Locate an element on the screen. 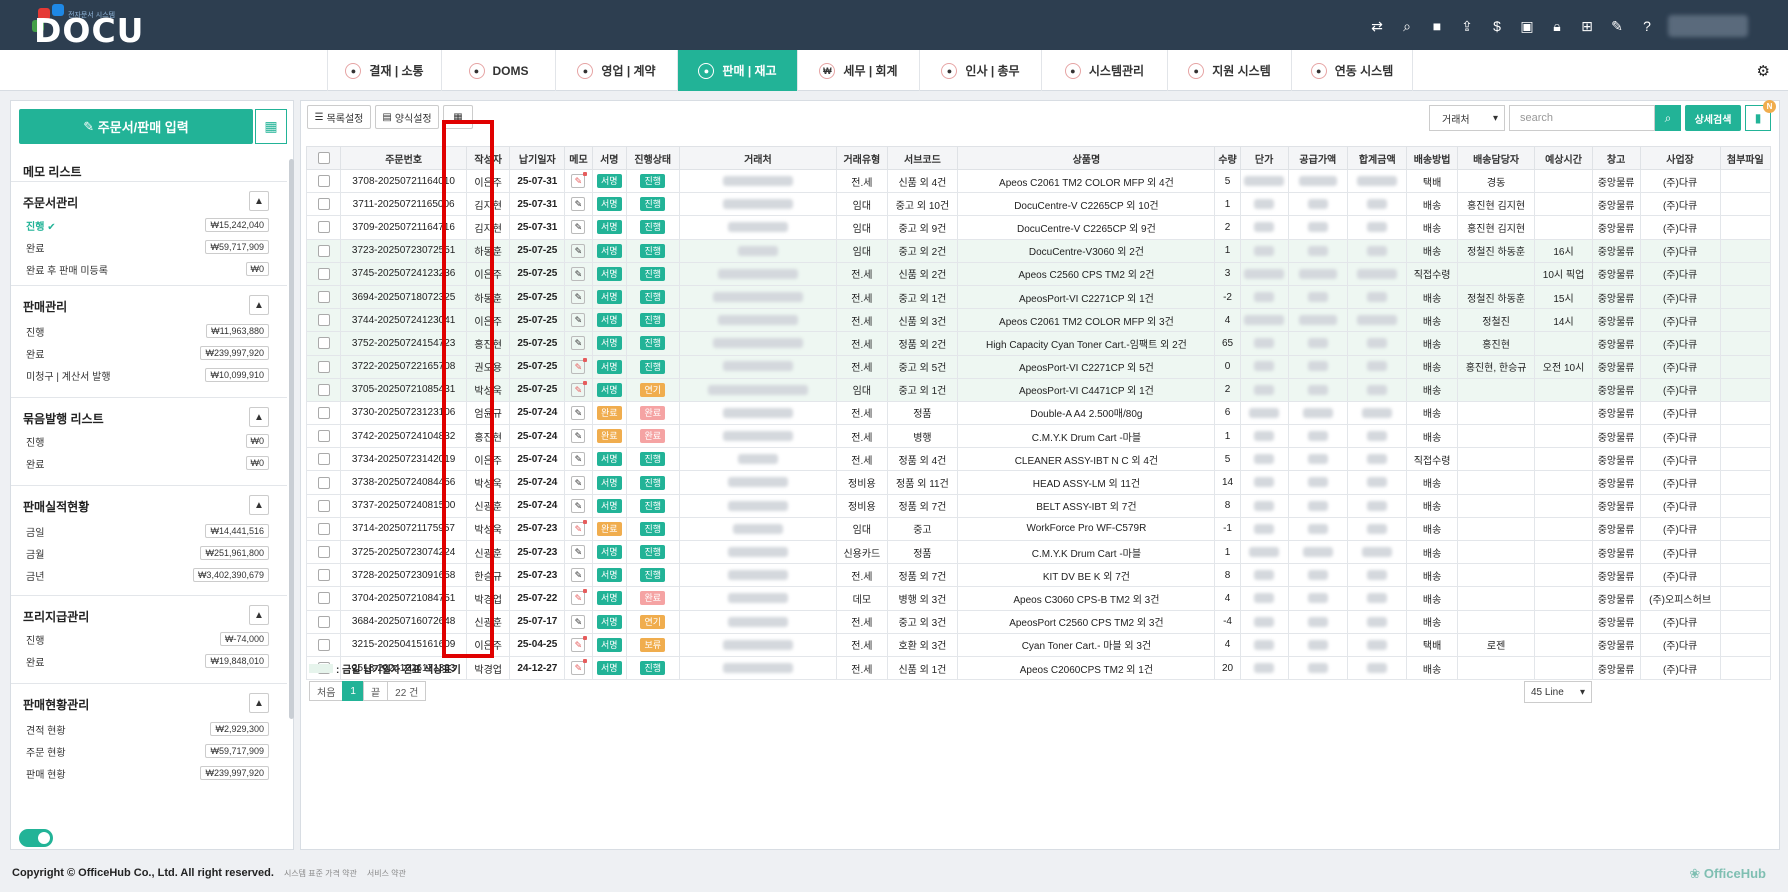  dollar-icon: $ is located at coordinates (1497, 26).